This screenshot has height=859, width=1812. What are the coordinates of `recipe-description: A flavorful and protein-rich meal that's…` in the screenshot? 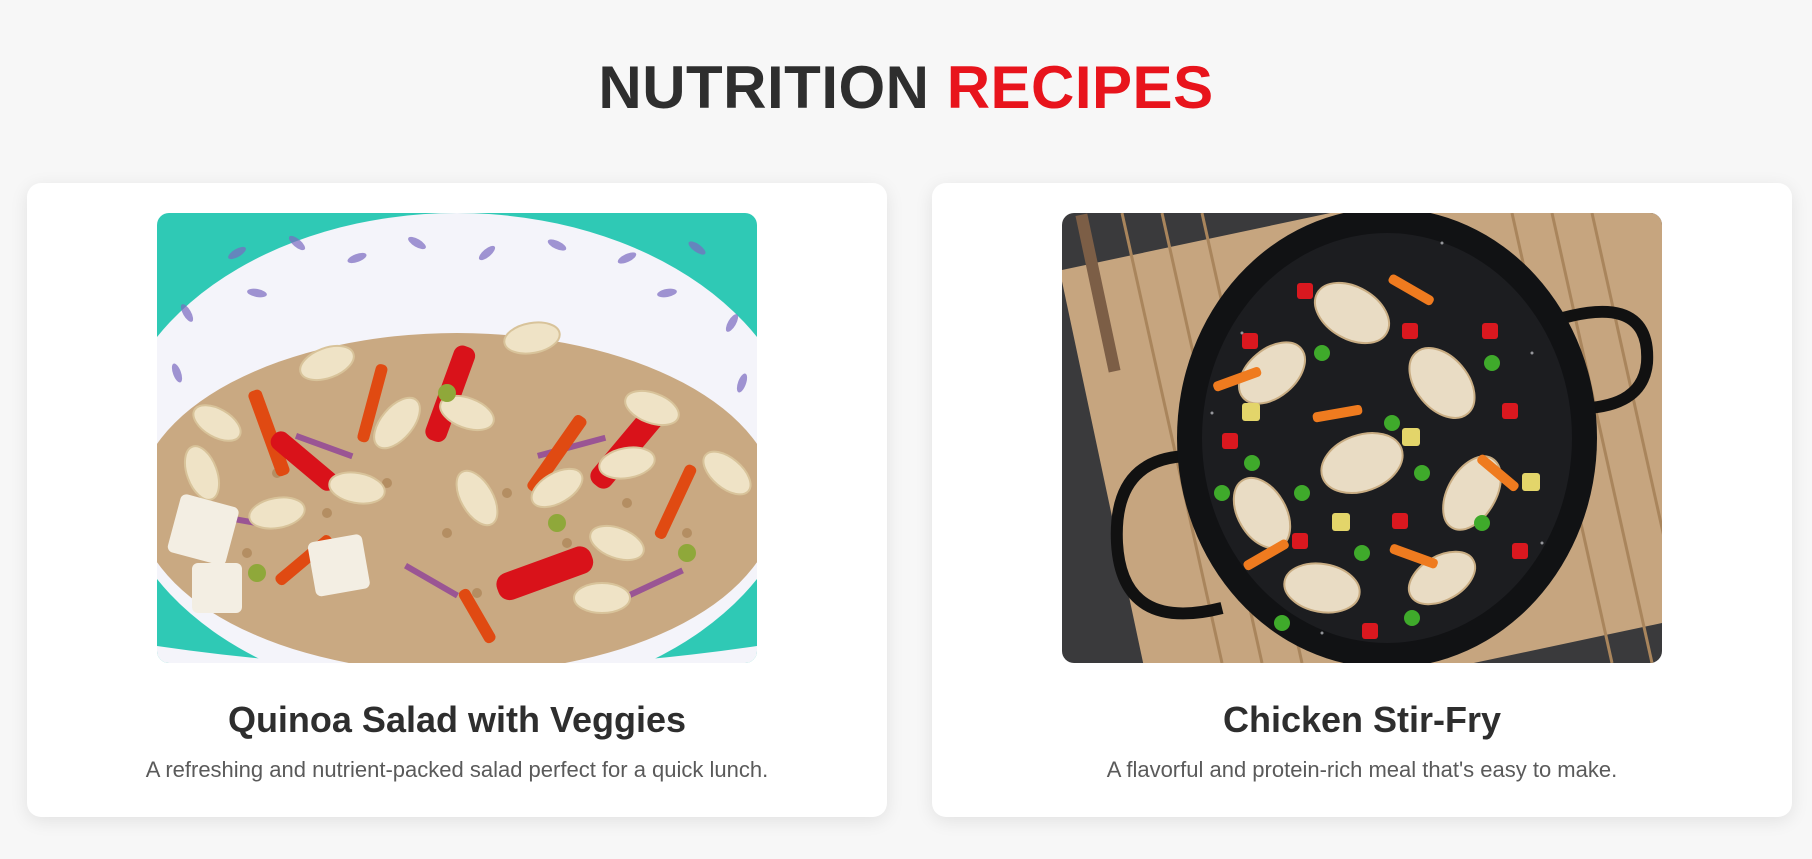 It's located at (1362, 769).